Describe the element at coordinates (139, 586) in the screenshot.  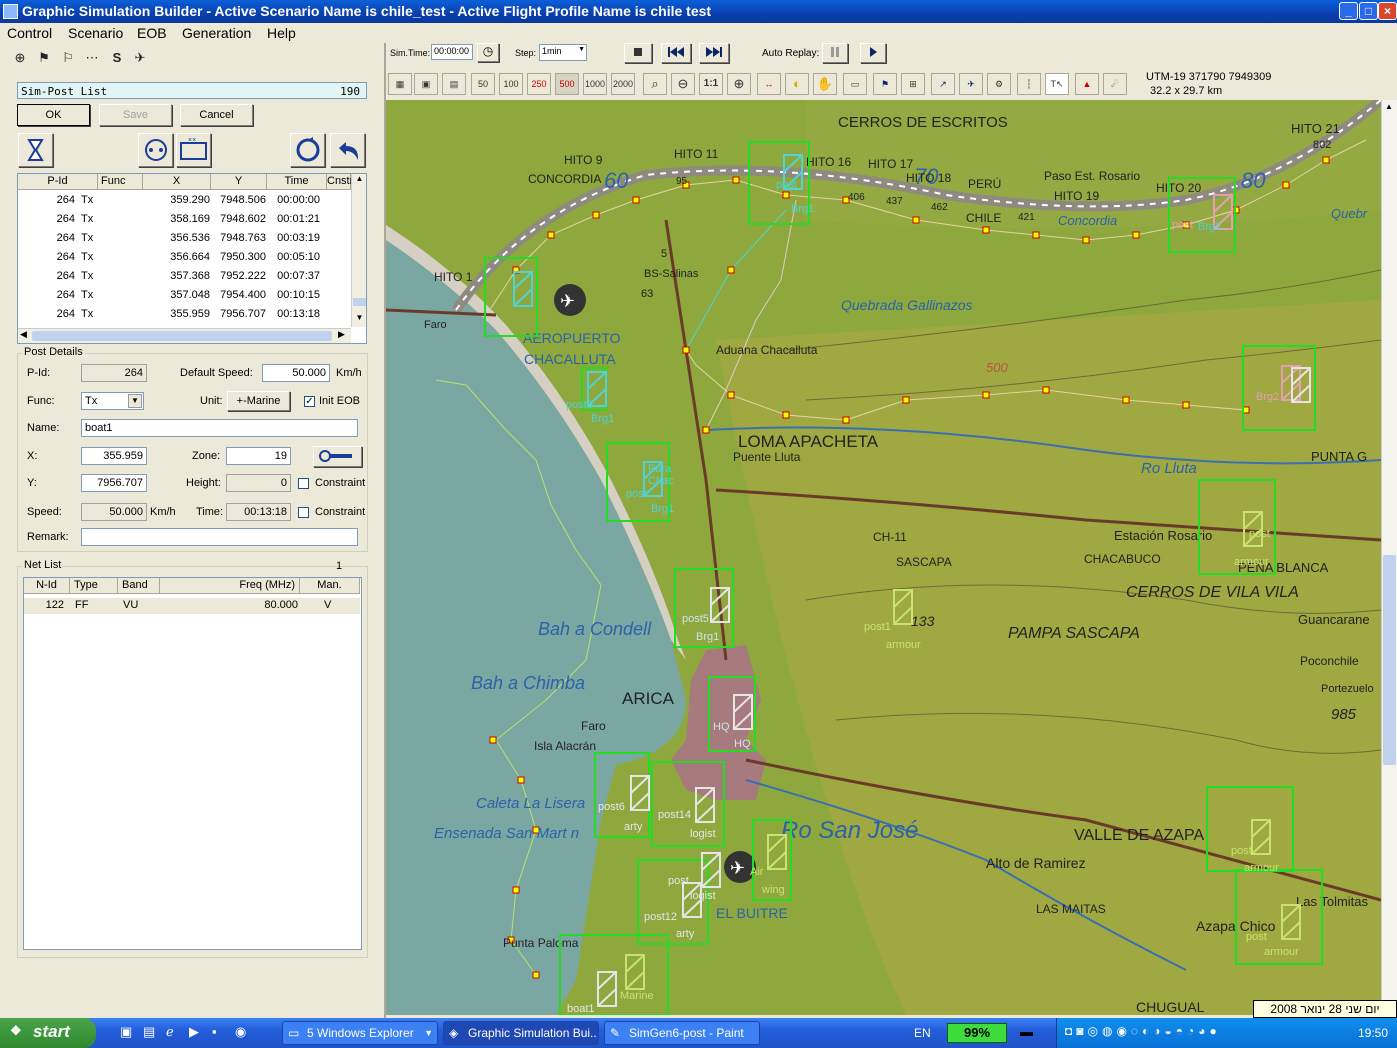
I see `col-band: Band` at that location.